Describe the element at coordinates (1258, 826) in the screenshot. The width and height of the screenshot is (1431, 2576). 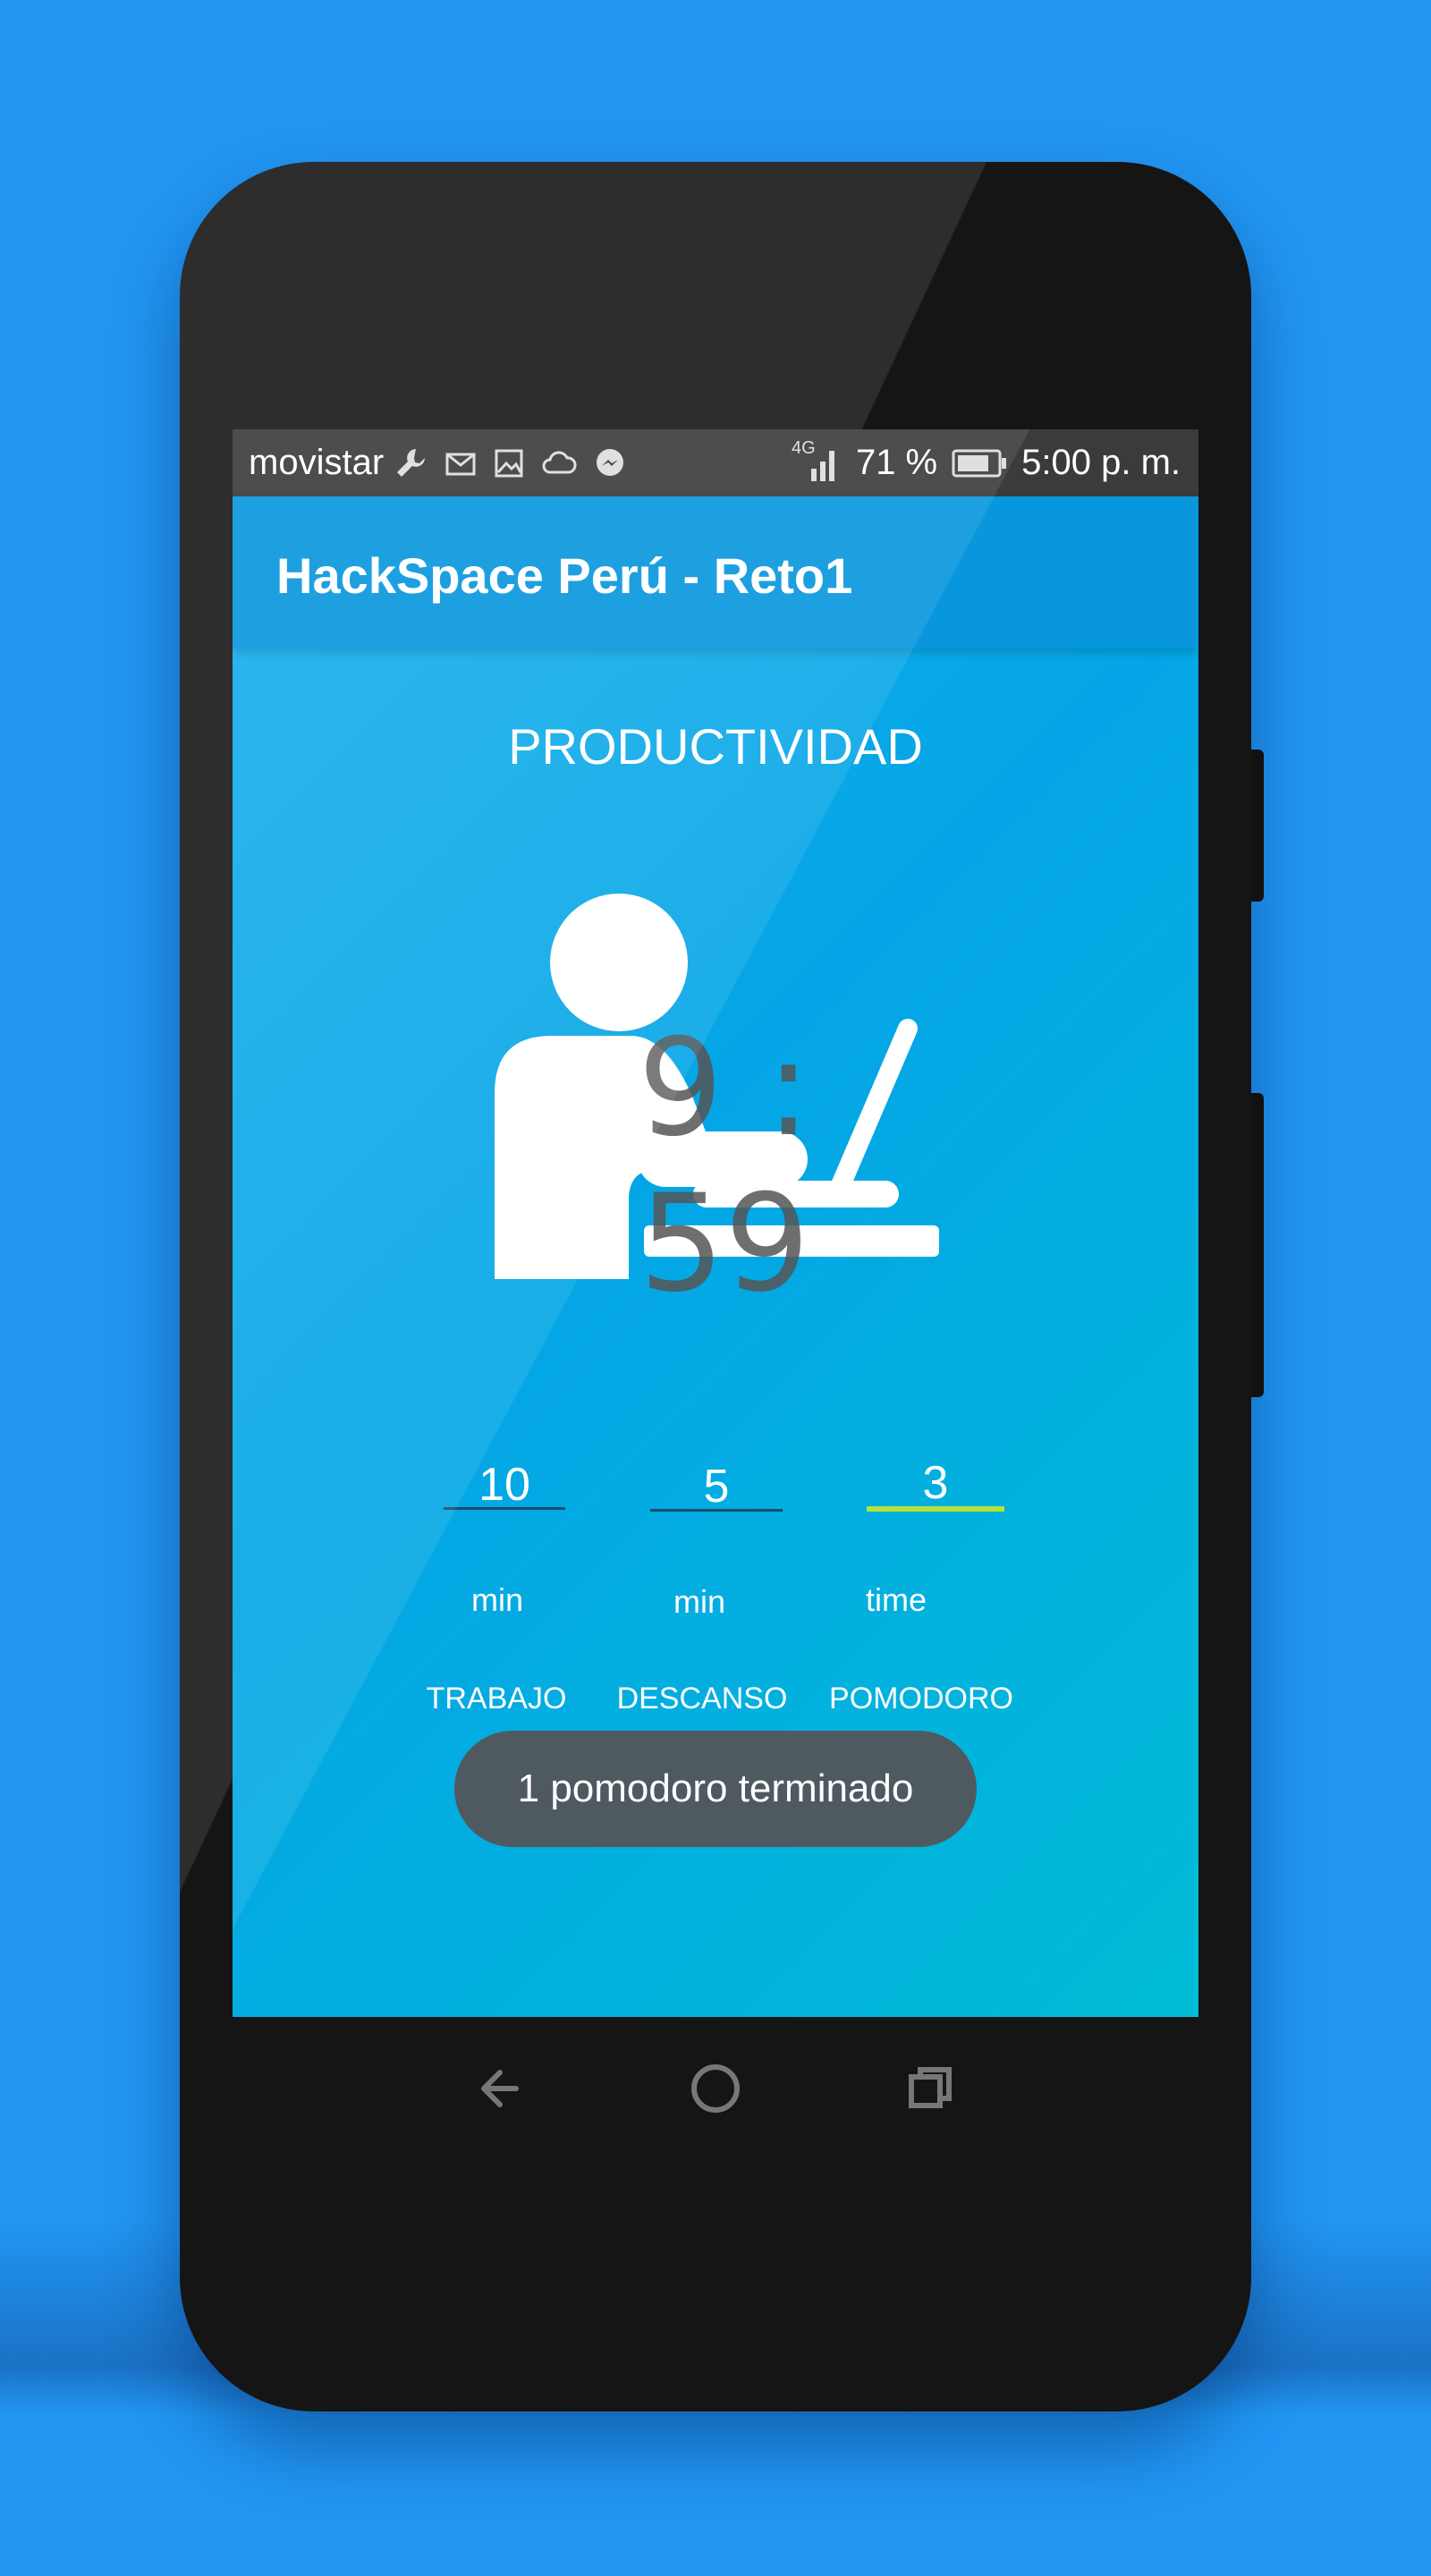
I see `volume-button` at that location.